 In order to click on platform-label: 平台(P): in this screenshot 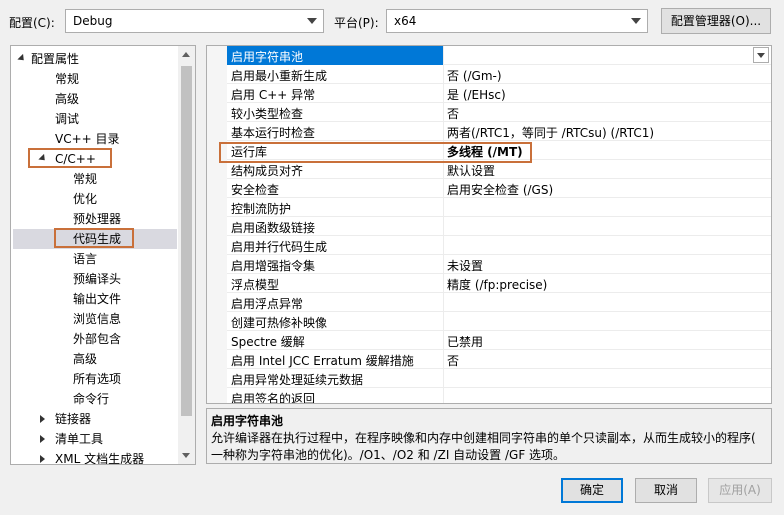, I will do `click(356, 23)`.